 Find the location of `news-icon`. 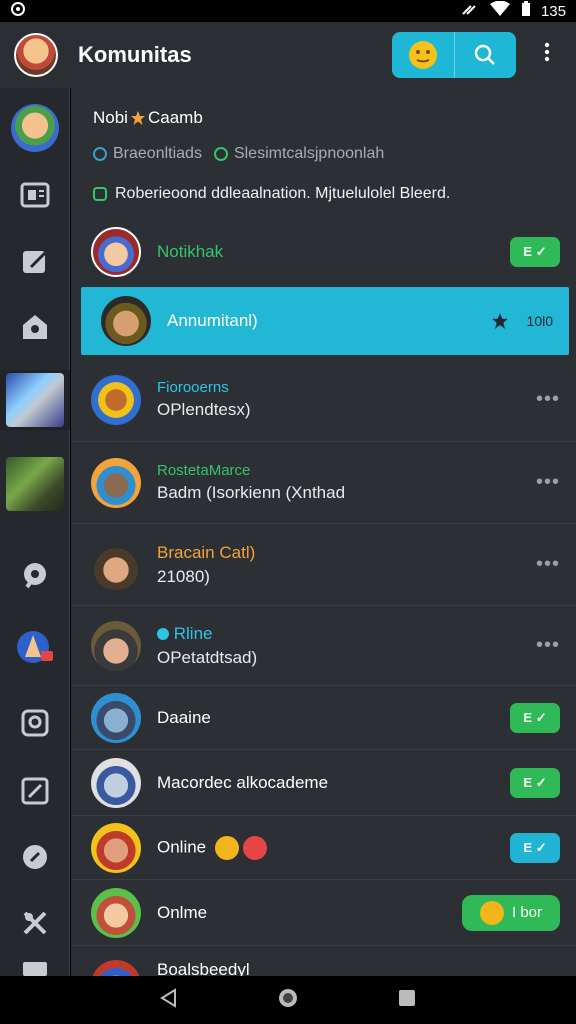

news-icon is located at coordinates (35, 195).